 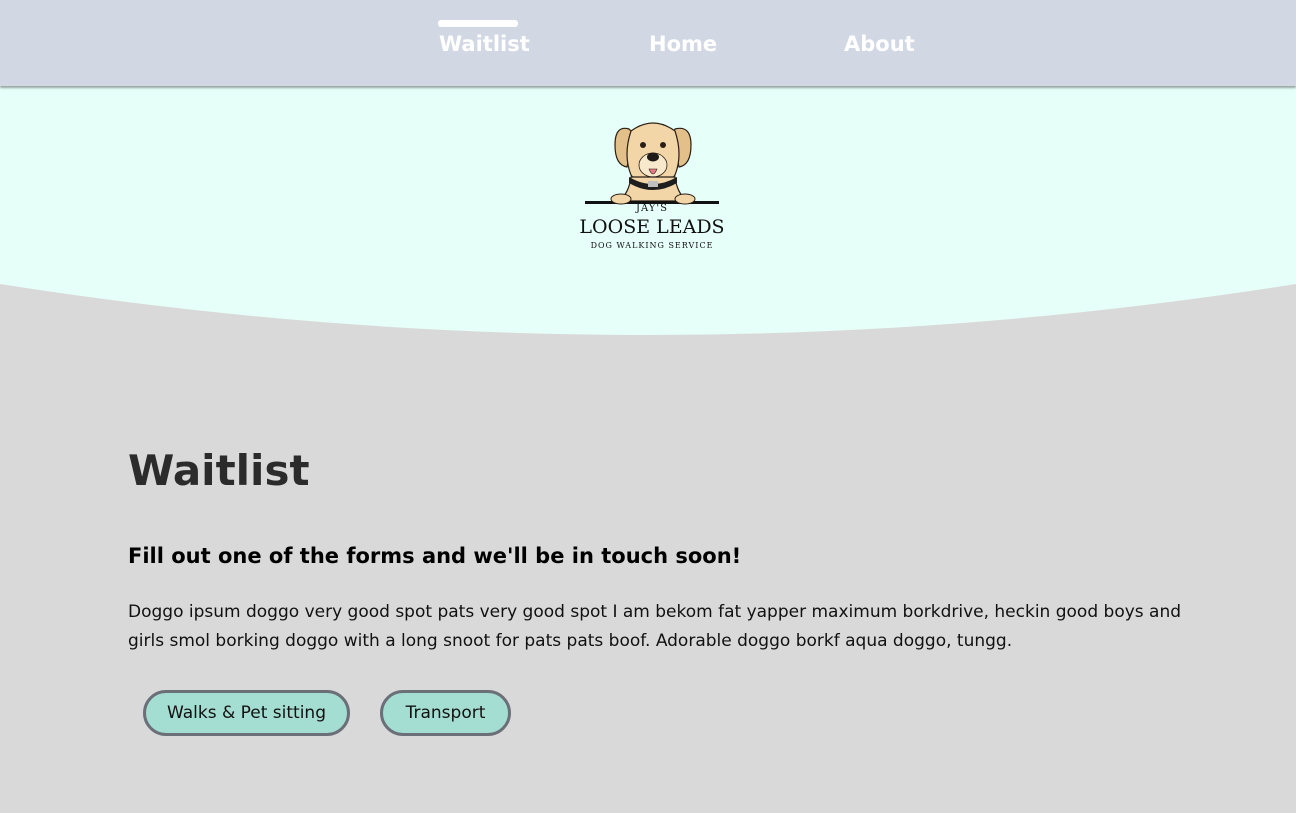 What do you see at coordinates (683, 44) in the screenshot?
I see `nav-item-home: Home` at bounding box center [683, 44].